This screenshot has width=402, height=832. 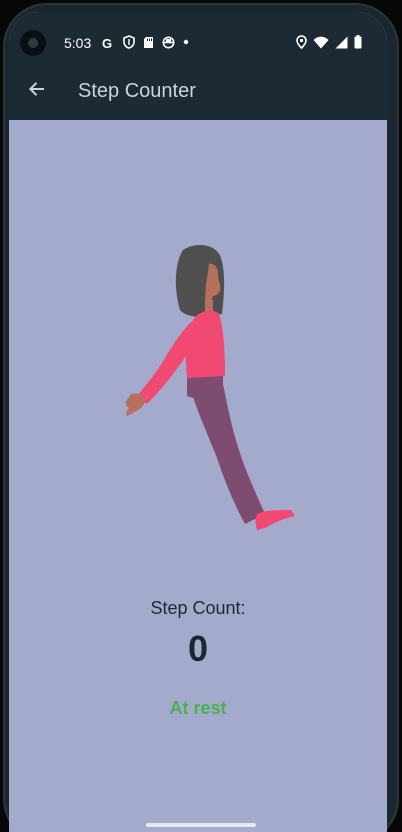 What do you see at coordinates (321, 42) in the screenshot?
I see `wifi-icon` at bounding box center [321, 42].